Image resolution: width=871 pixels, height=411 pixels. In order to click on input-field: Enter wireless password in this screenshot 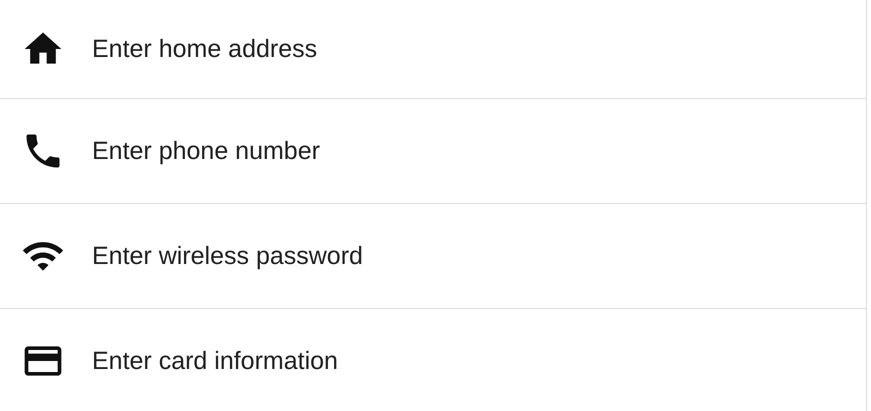, I will do `click(479, 256)`.